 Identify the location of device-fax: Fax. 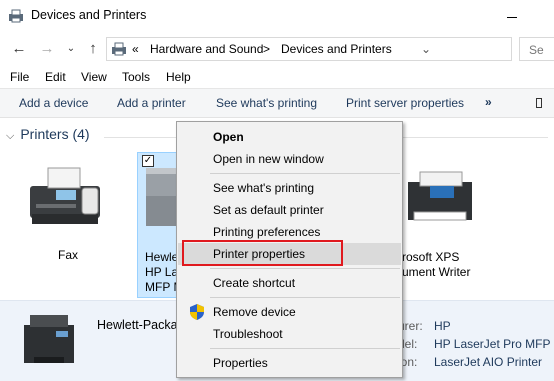
(68, 229).